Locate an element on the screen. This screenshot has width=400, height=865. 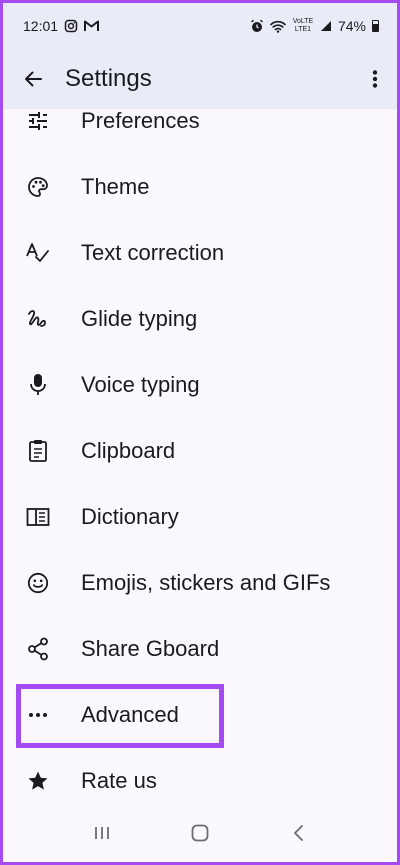
settings-item-glide-typing: Glide typing is located at coordinates (200, 319).